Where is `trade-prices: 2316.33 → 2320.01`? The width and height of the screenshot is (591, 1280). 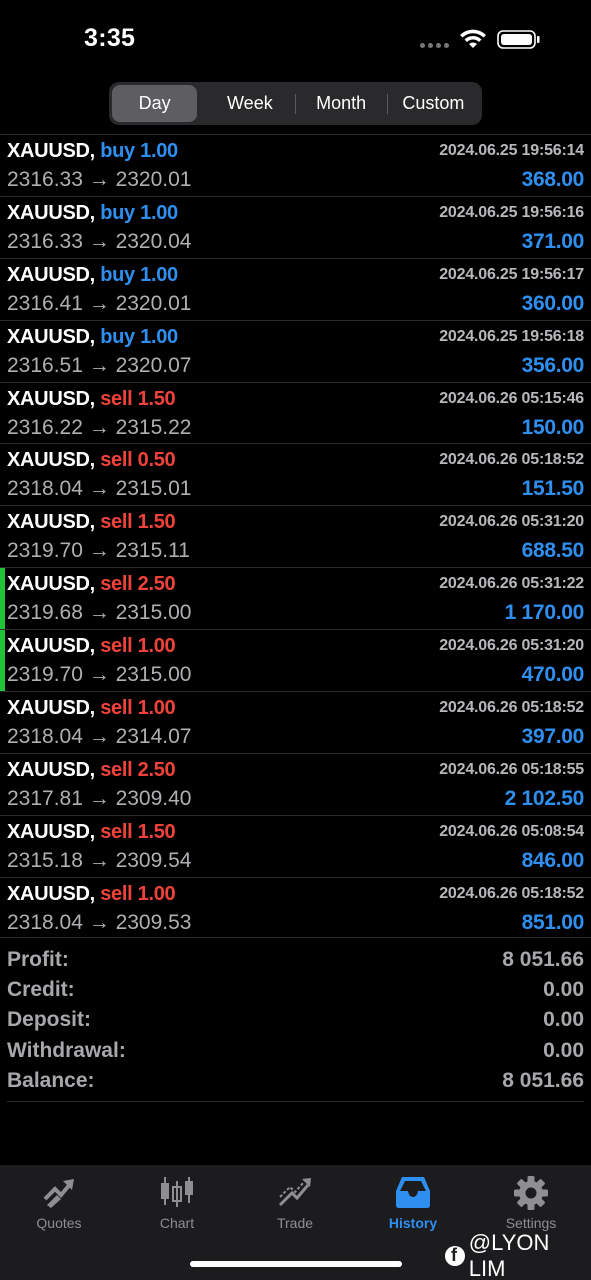 trade-prices: 2316.33 → 2320.01 is located at coordinates (99, 179).